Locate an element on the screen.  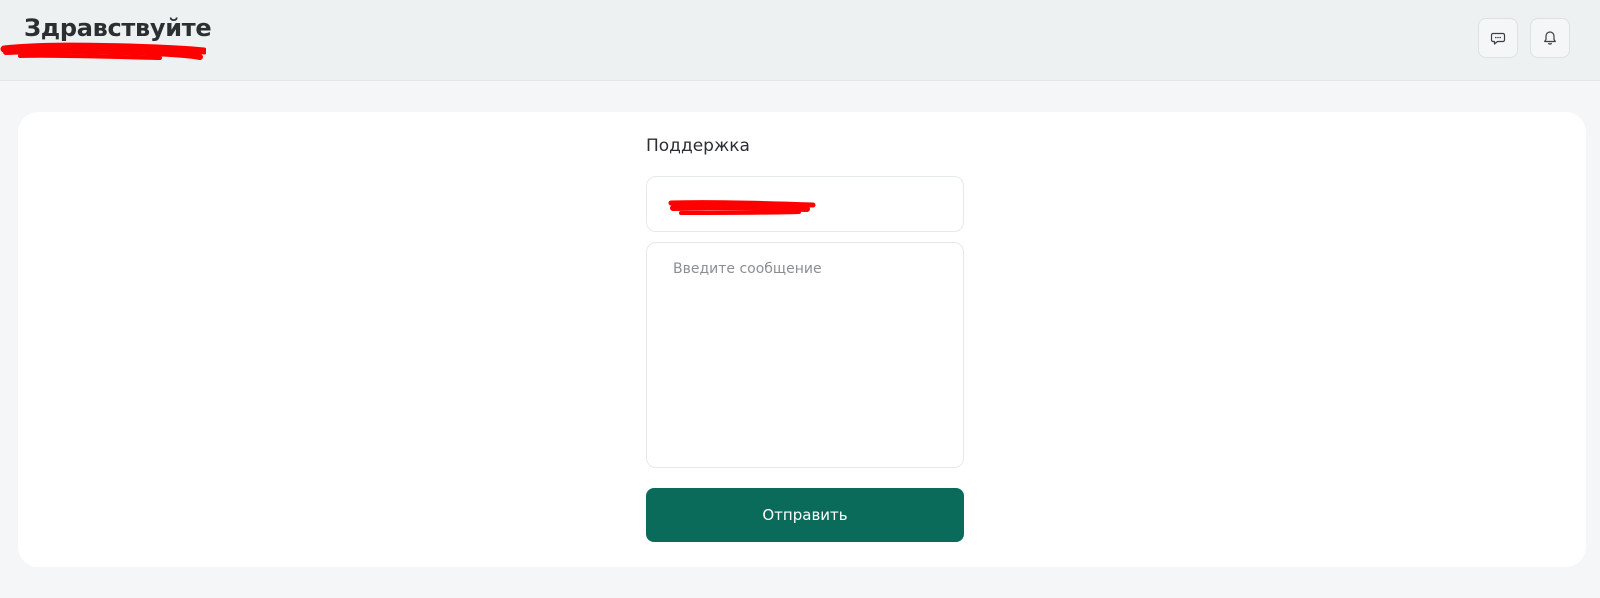
chat-bubble-icon is located at coordinates (1498, 38).